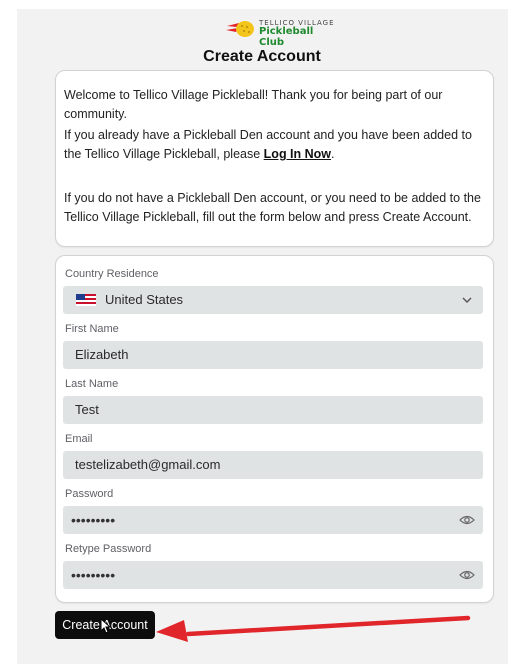 The image size is (524, 664). What do you see at coordinates (144, 299) in the screenshot?
I see `country-value: United States` at bounding box center [144, 299].